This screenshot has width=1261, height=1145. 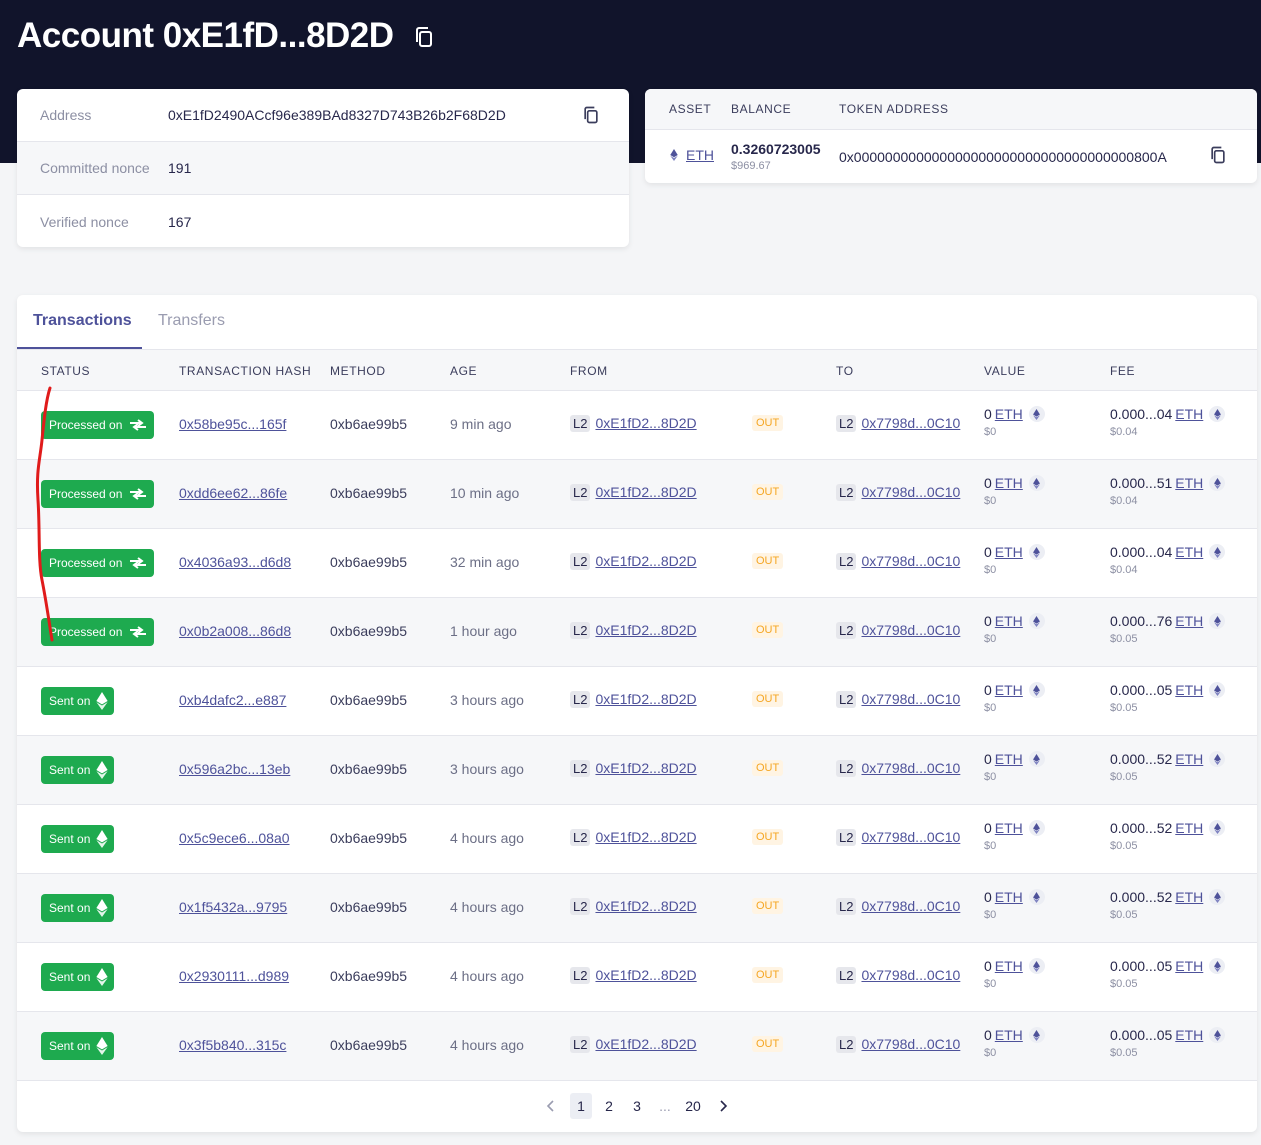 I want to click on transaction-hash-link: 0x3f5b840...315c, so click(x=232, y=1045).